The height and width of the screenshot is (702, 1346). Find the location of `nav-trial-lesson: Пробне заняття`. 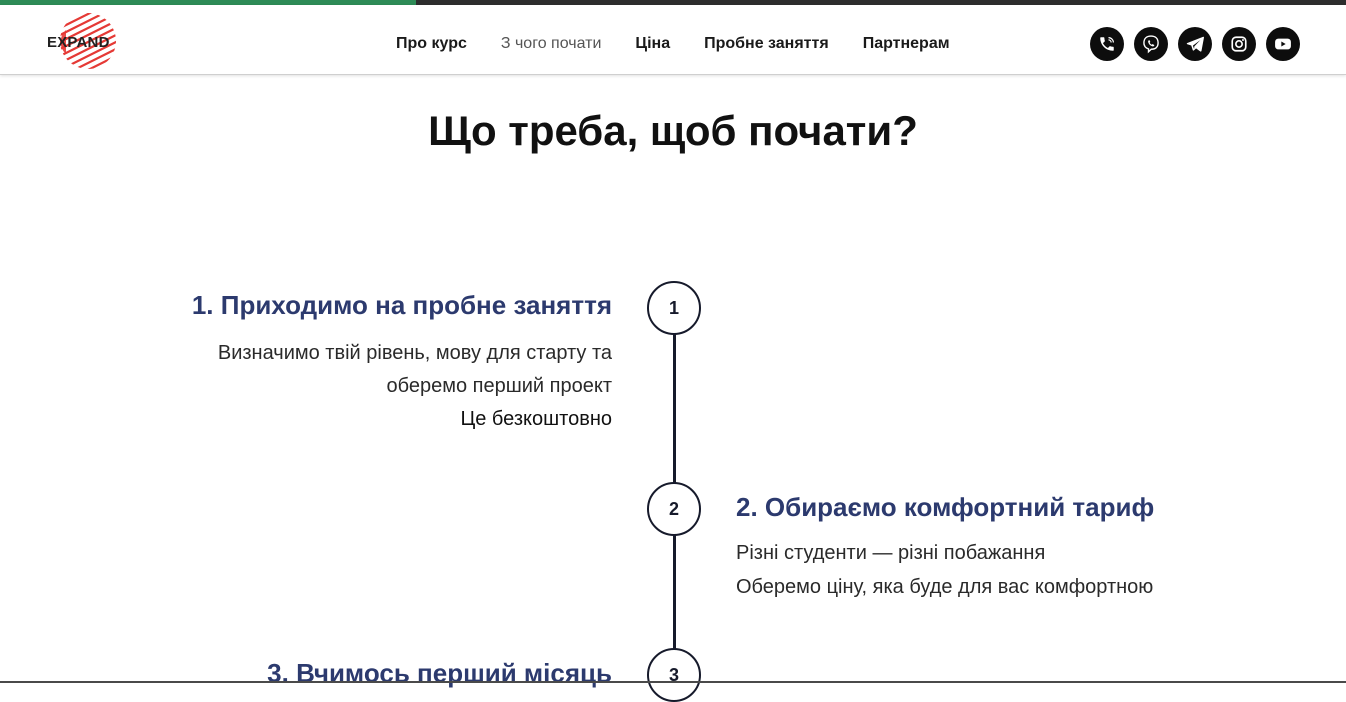

nav-trial-lesson: Пробне заняття is located at coordinates (766, 44).